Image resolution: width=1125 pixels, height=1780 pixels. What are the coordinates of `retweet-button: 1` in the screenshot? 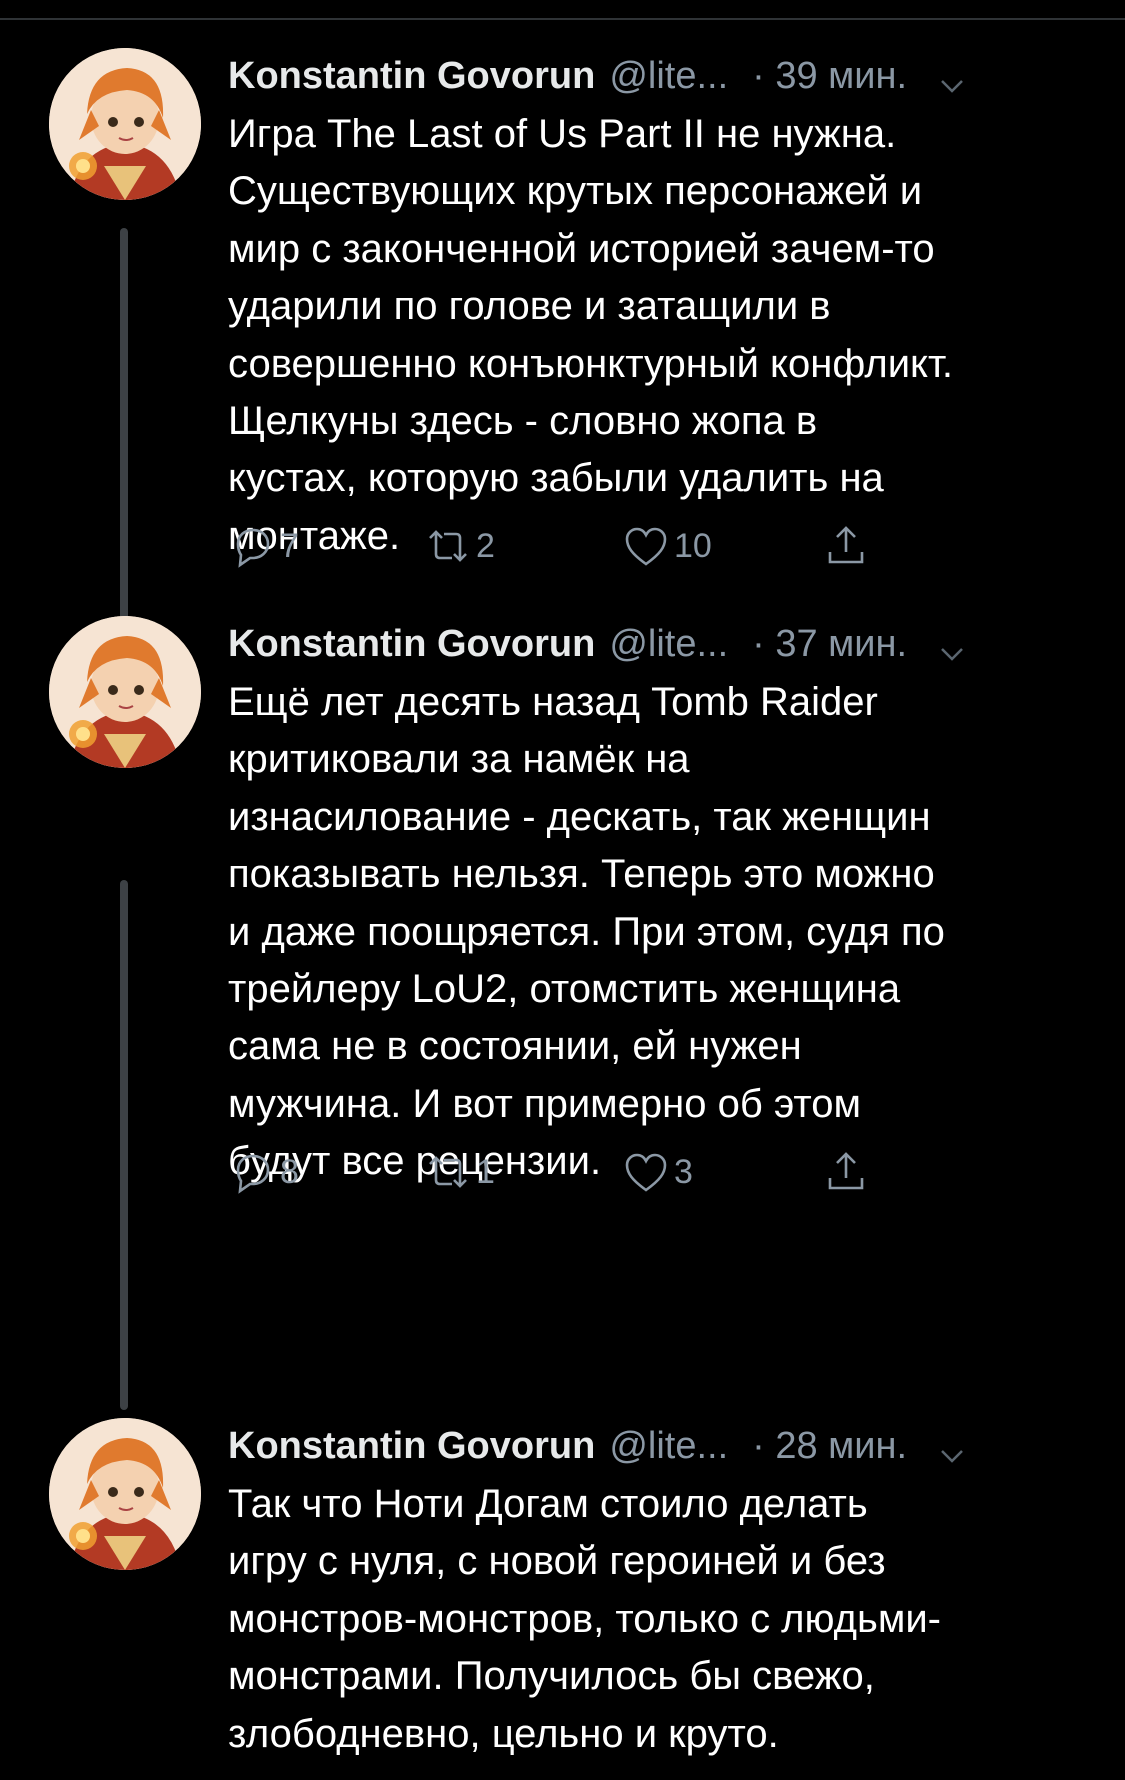 It's located at (459, 1172).